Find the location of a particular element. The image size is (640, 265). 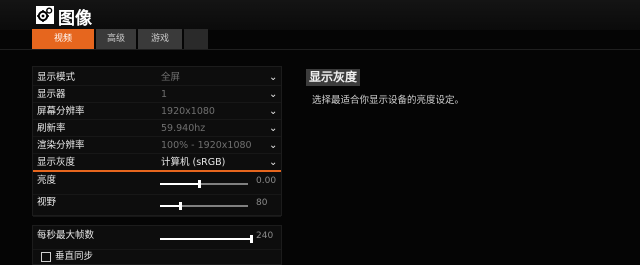

setting-label: 垂直同步 is located at coordinates (74, 256).